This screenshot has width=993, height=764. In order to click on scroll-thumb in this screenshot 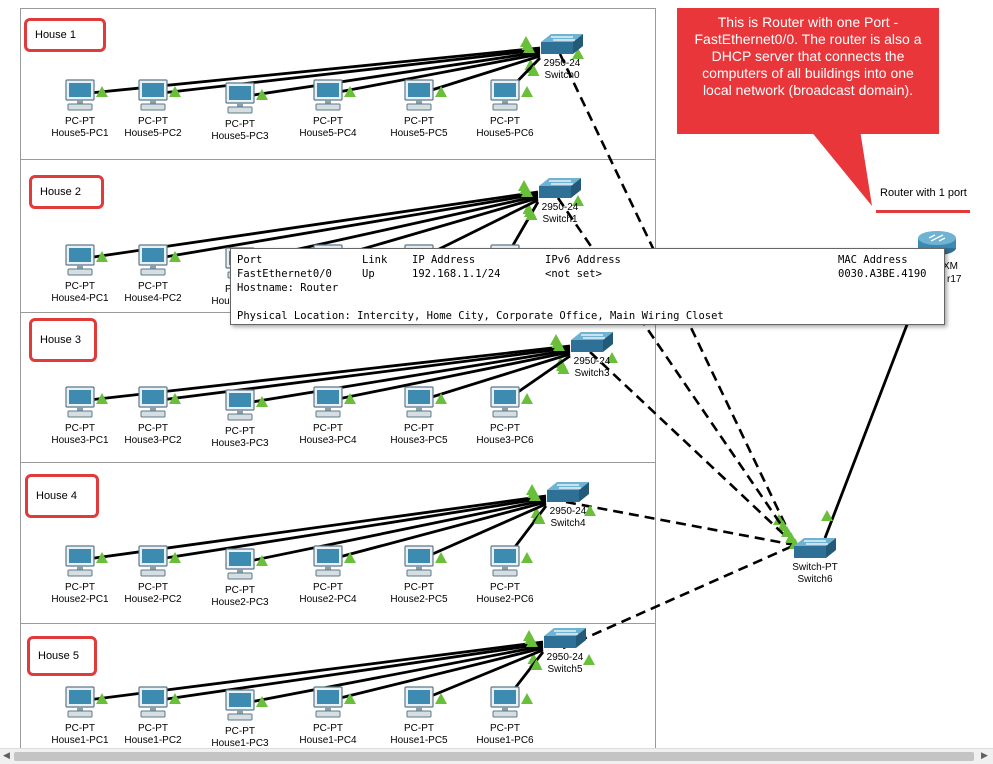, I will do `click(494, 756)`.